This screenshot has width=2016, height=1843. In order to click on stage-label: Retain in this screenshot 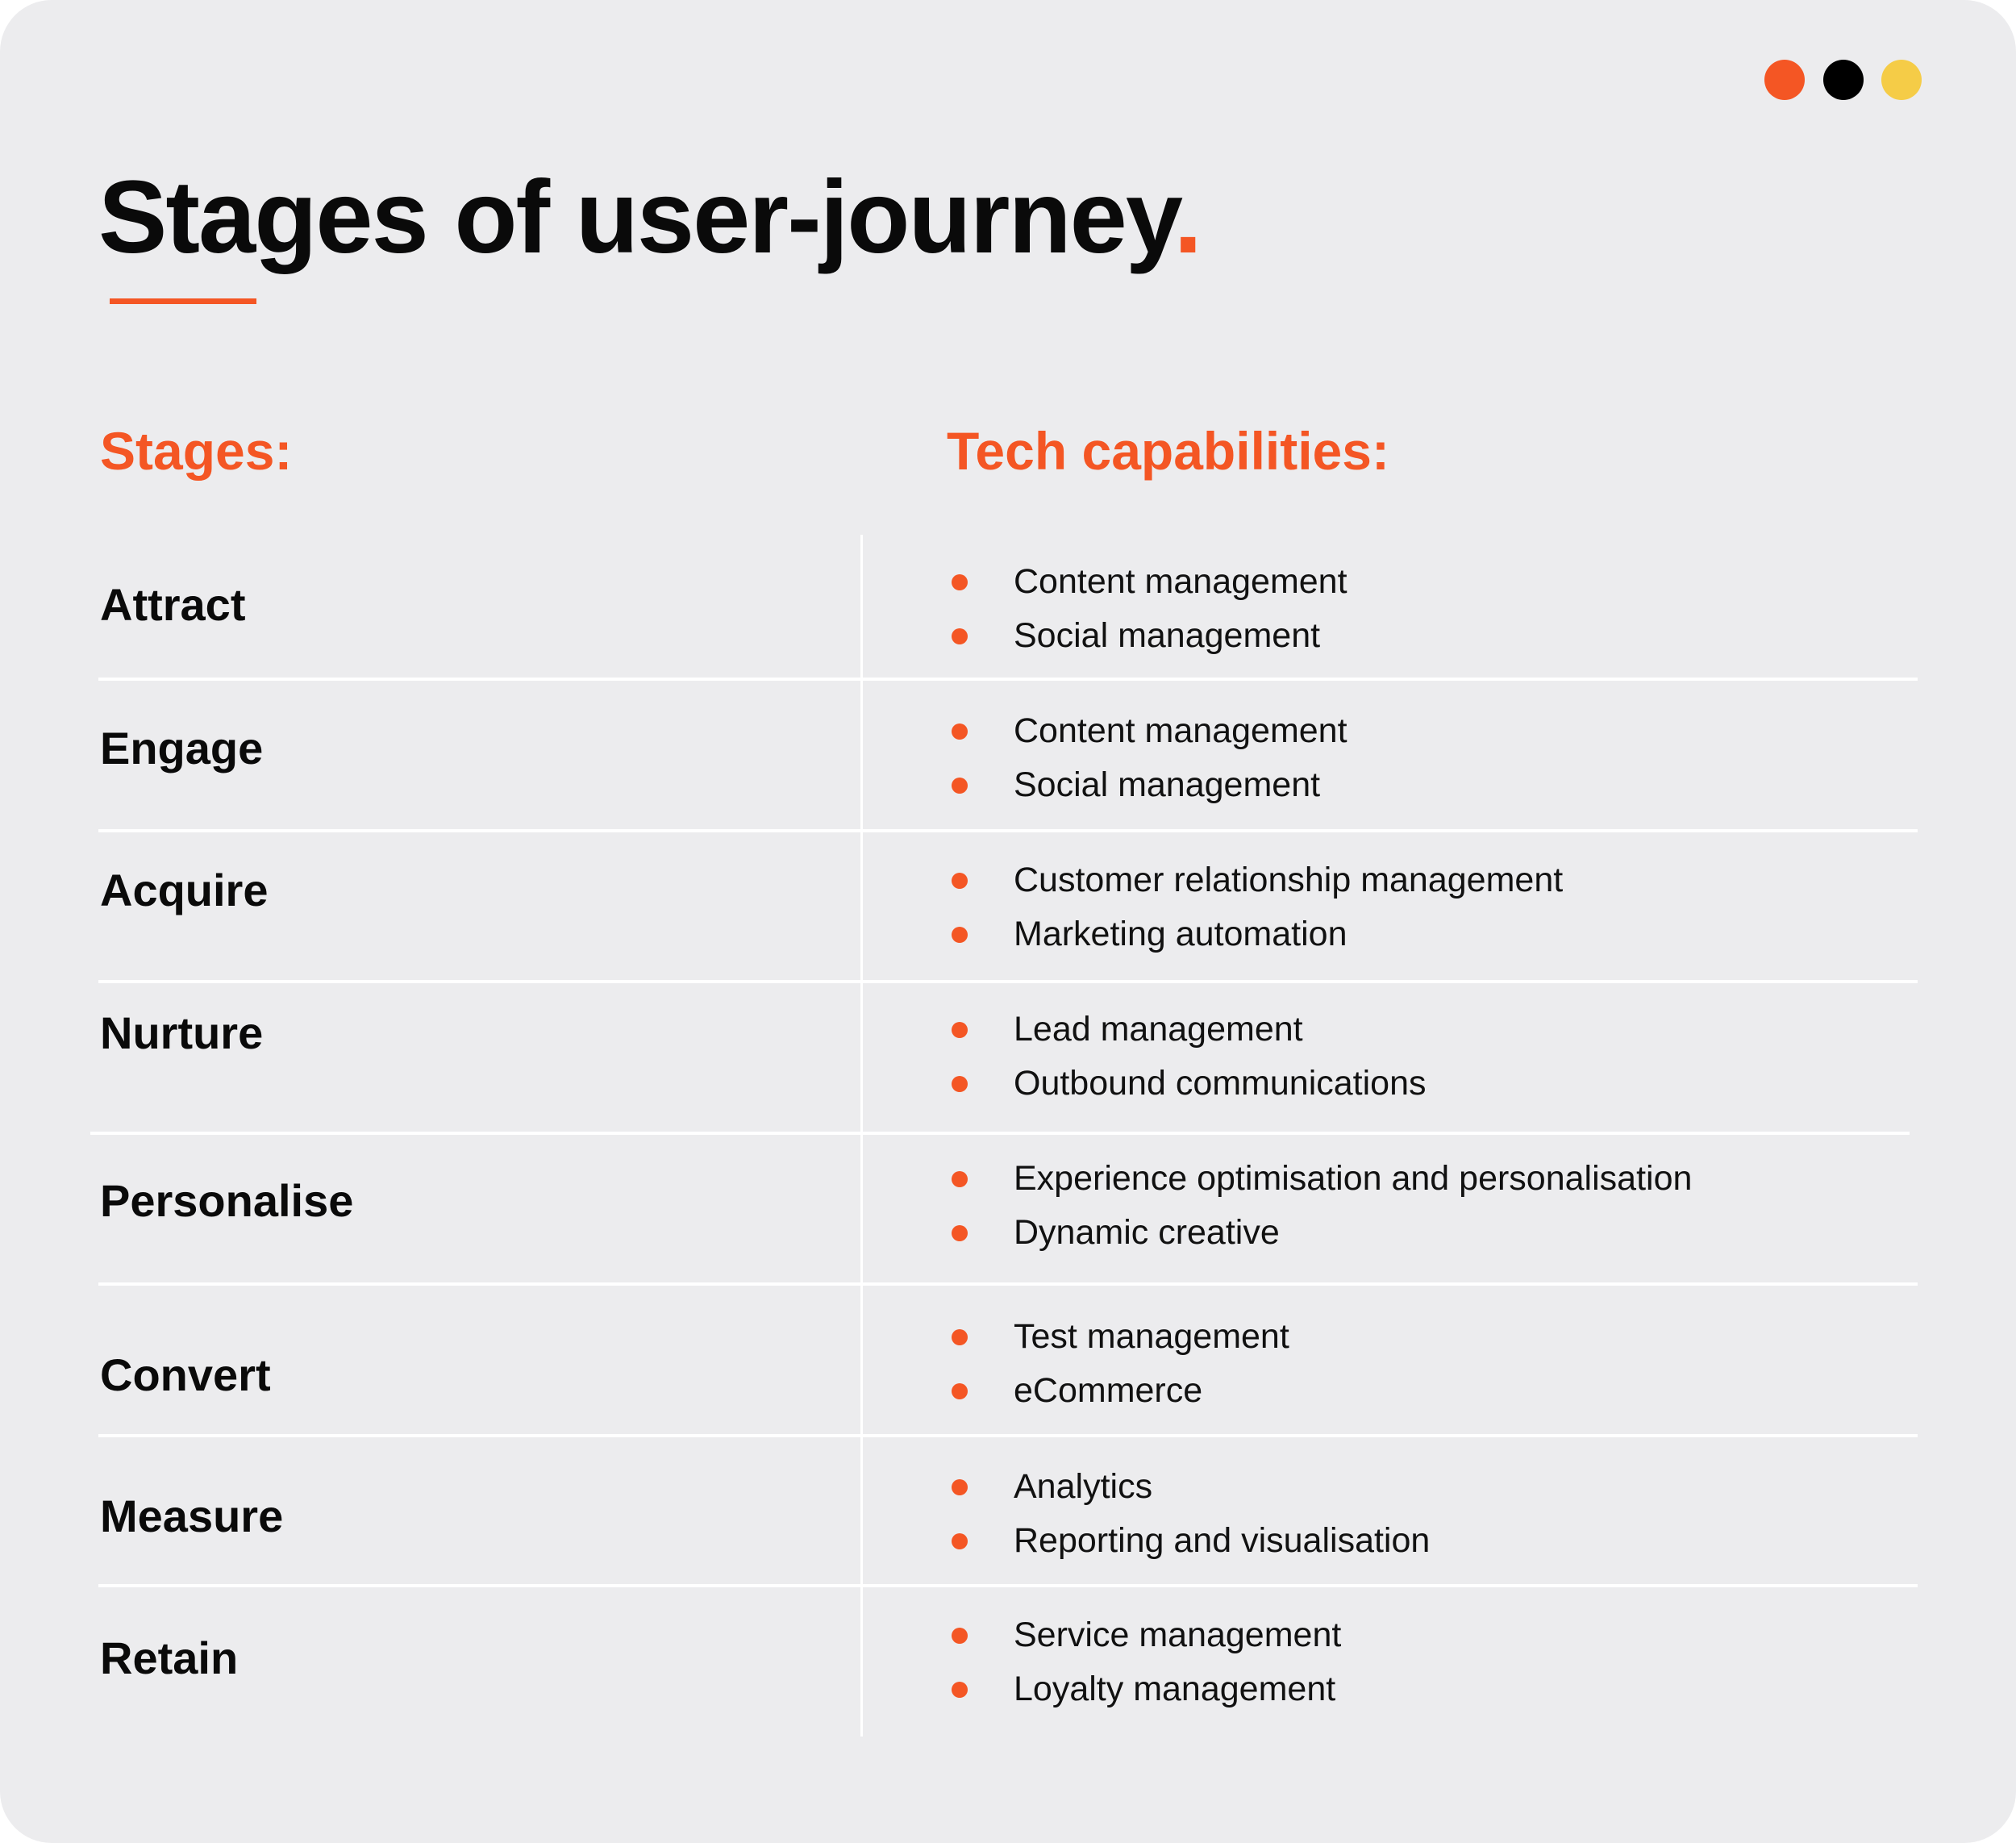, I will do `click(169, 1657)`.